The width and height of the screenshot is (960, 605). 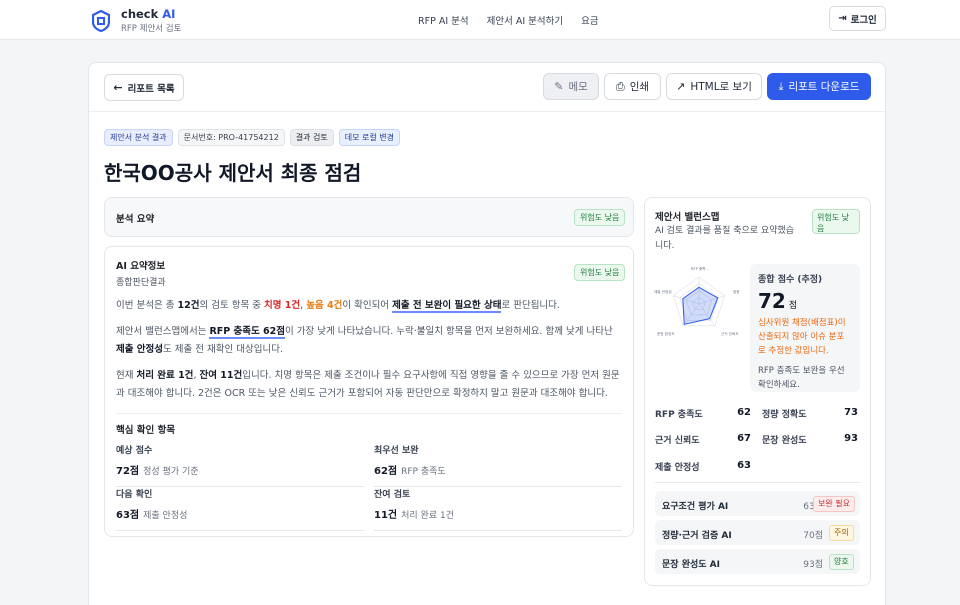 What do you see at coordinates (757, 503) in the screenshot?
I see `ai-row-requirements: 요구조건 평가 AI63점보완 필요` at bounding box center [757, 503].